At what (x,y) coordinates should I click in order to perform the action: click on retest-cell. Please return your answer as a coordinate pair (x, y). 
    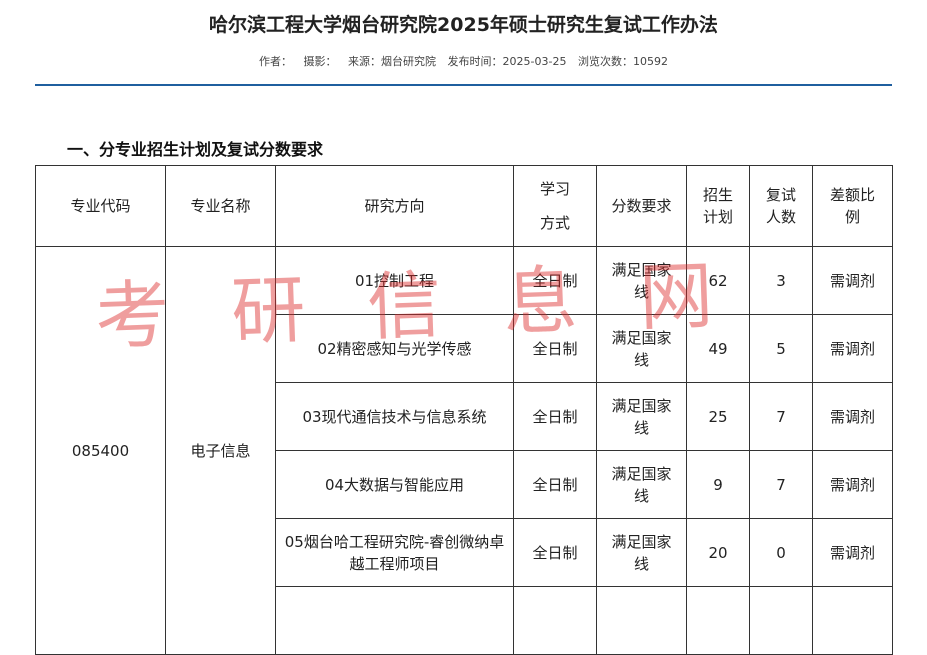
    Looking at the image, I should click on (781, 620).